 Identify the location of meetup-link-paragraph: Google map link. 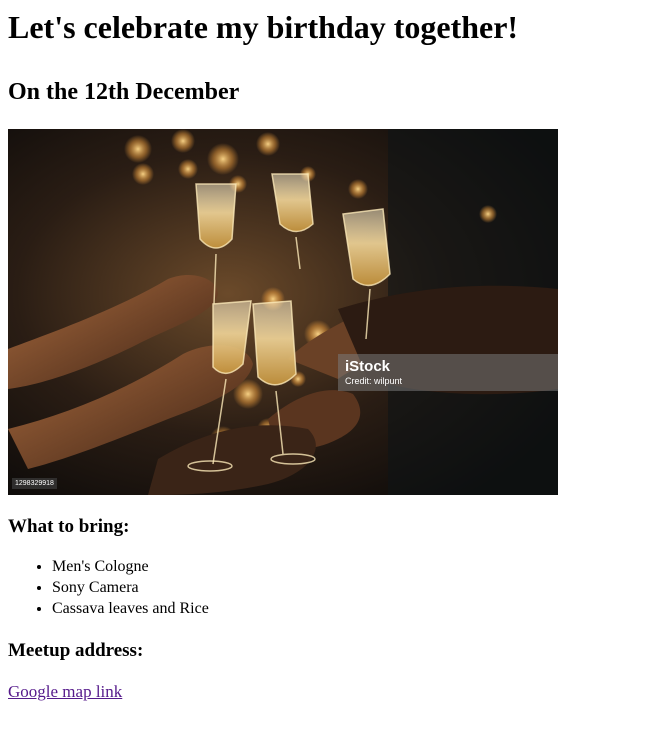
(330, 692).